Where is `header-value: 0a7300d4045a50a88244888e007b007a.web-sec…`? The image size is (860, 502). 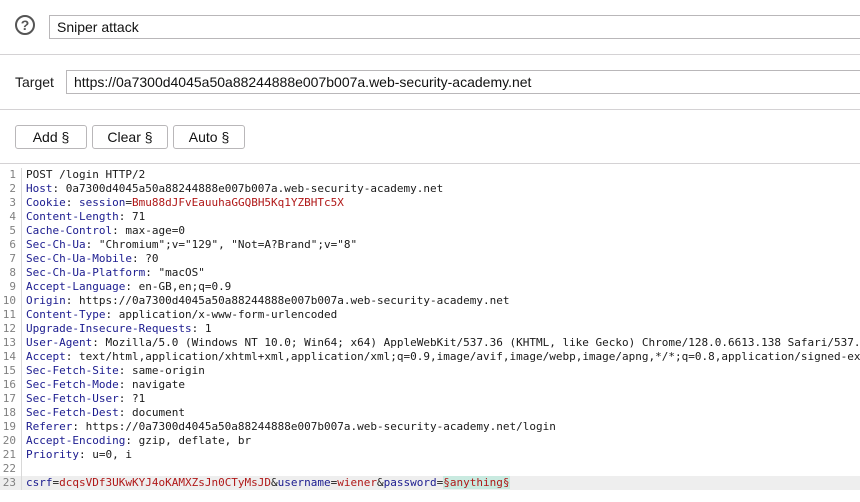 header-value: 0a7300d4045a50a88244888e007b007a.web-sec… is located at coordinates (254, 188).